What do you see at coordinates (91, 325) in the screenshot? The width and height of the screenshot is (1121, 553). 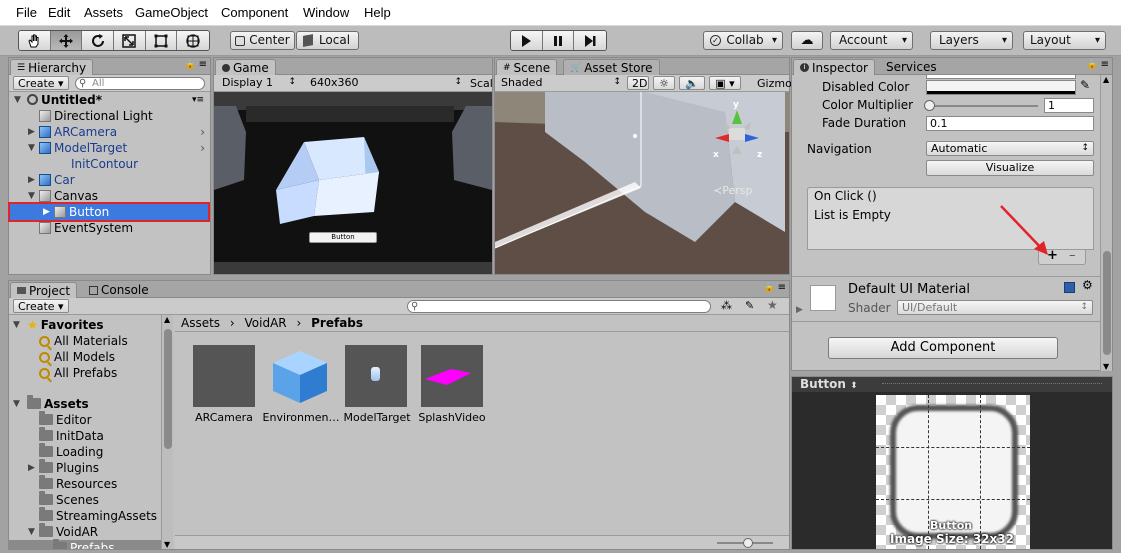 I see `favorites-header: ▼ ★ Favorites` at bounding box center [91, 325].